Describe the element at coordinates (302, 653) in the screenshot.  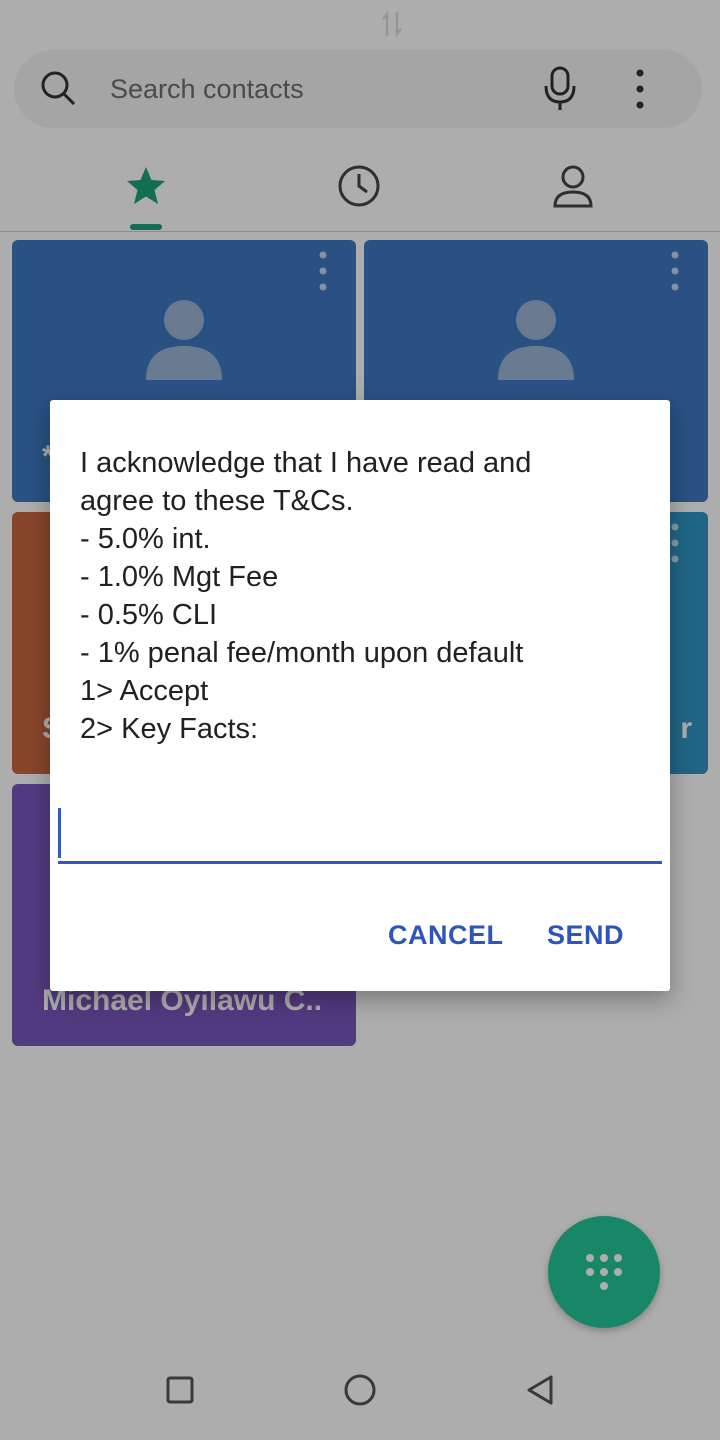
I see `message-line: - 1% penal fee/month upon default` at that location.